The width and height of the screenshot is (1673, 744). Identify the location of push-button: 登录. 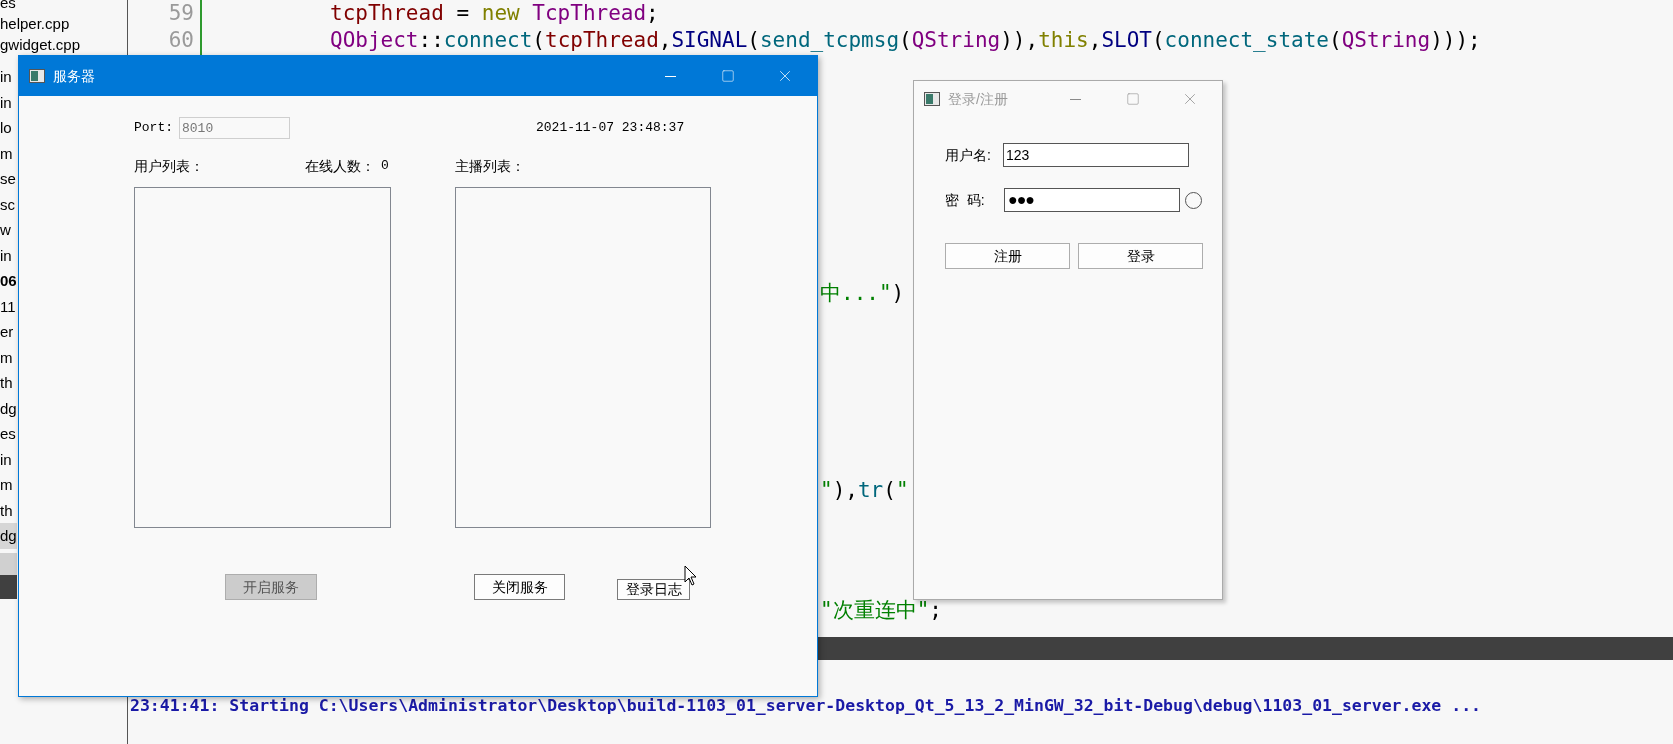
(1140, 256).